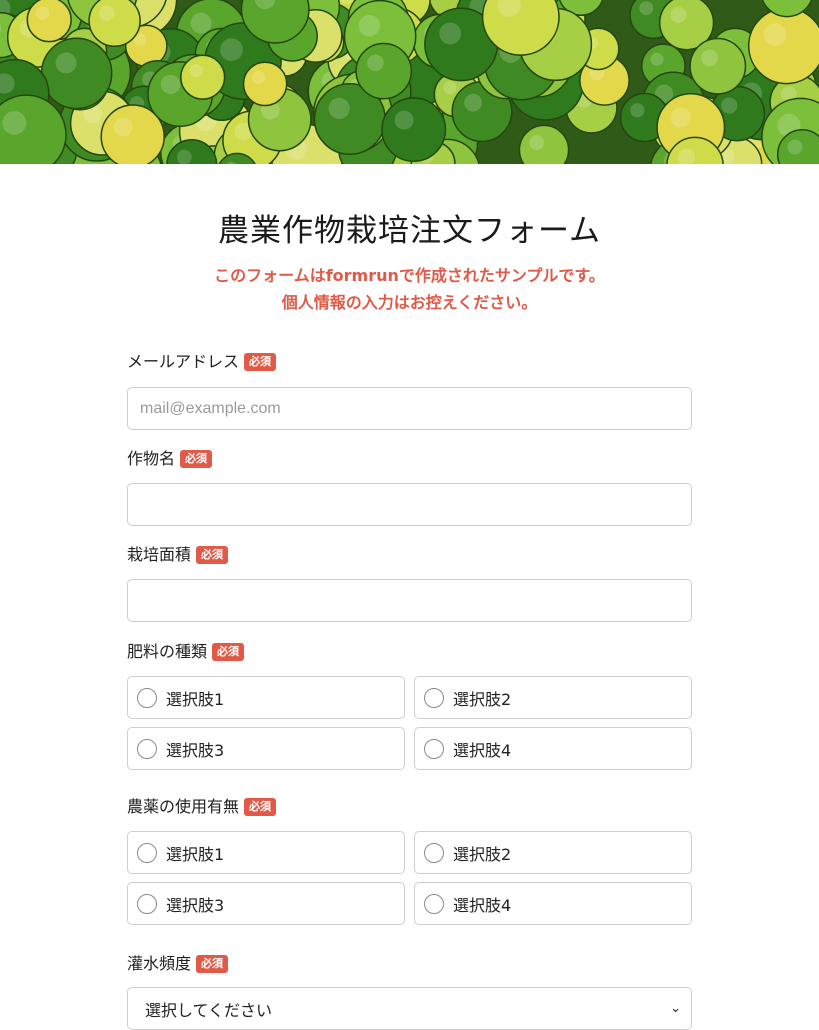  I want to click on fertilizer-type-label: 肥料の種類 必須, so click(186, 652).